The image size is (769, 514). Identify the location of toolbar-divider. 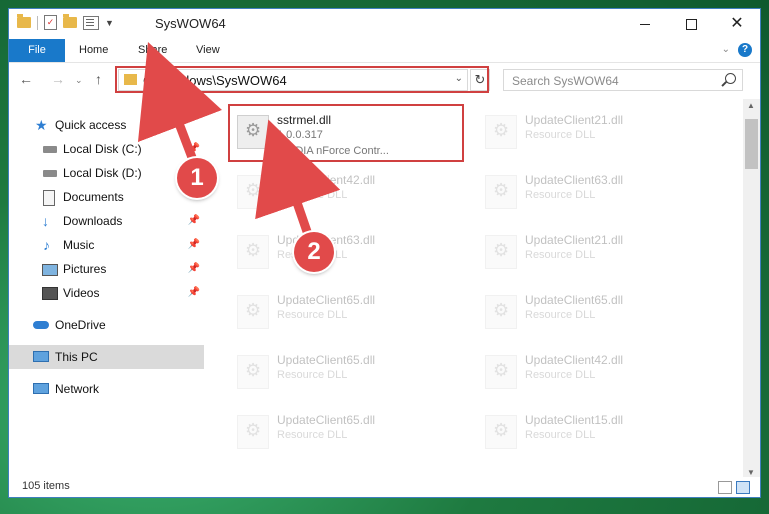
(37, 22).